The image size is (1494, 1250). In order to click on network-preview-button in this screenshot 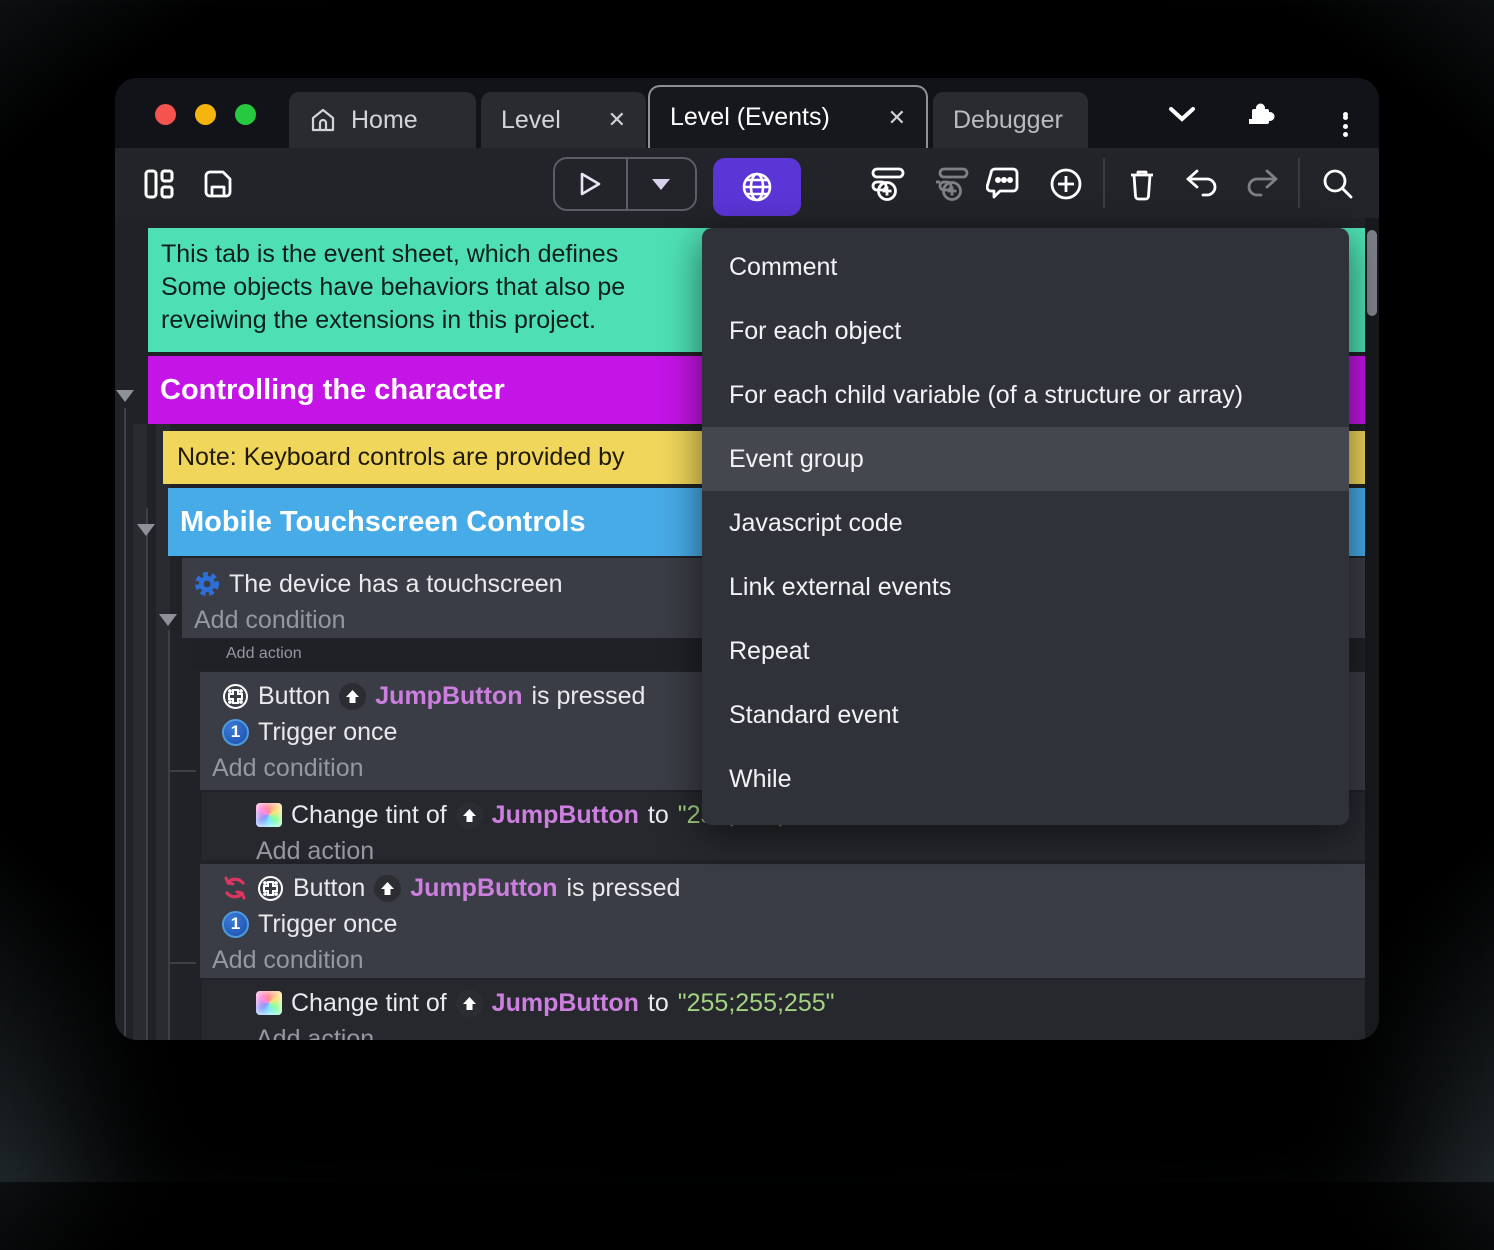, I will do `click(757, 187)`.